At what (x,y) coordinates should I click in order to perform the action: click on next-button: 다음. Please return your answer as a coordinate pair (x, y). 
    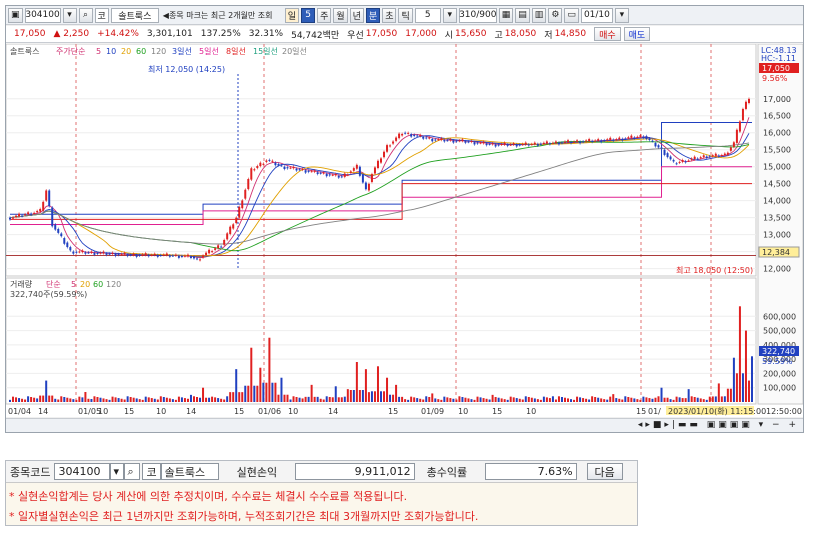
    Looking at the image, I should click on (604, 471).